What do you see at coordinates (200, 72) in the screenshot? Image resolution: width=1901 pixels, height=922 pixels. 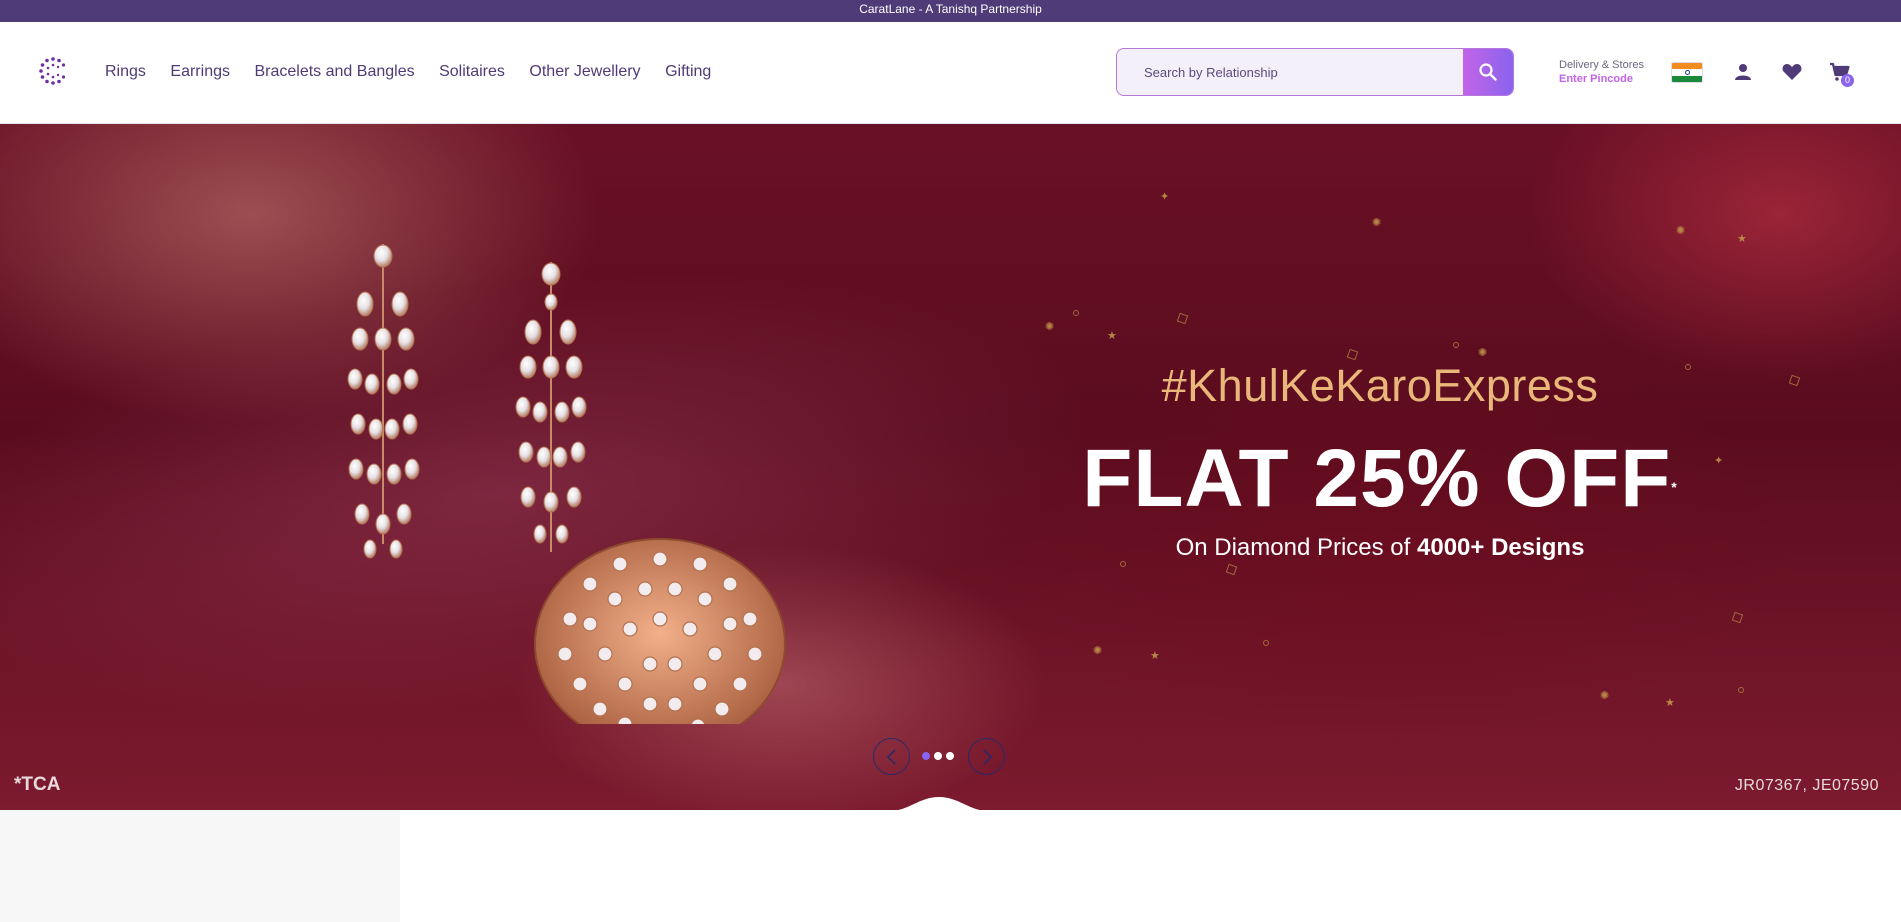 I see `nav-item-earrings: Earrings` at bounding box center [200, 72].